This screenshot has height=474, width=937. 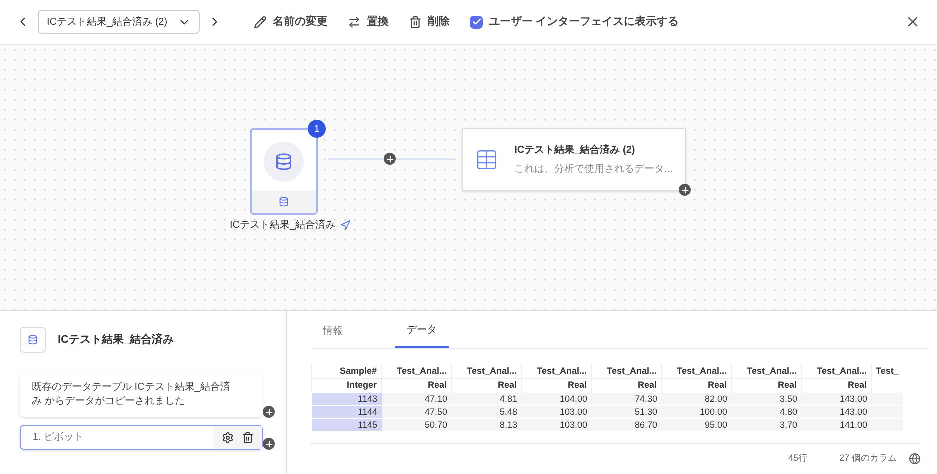 What do you see at coordinates (557, 399) in the screenshot?
I see `table-cell: 104.00` at bounding box center [557, 399].